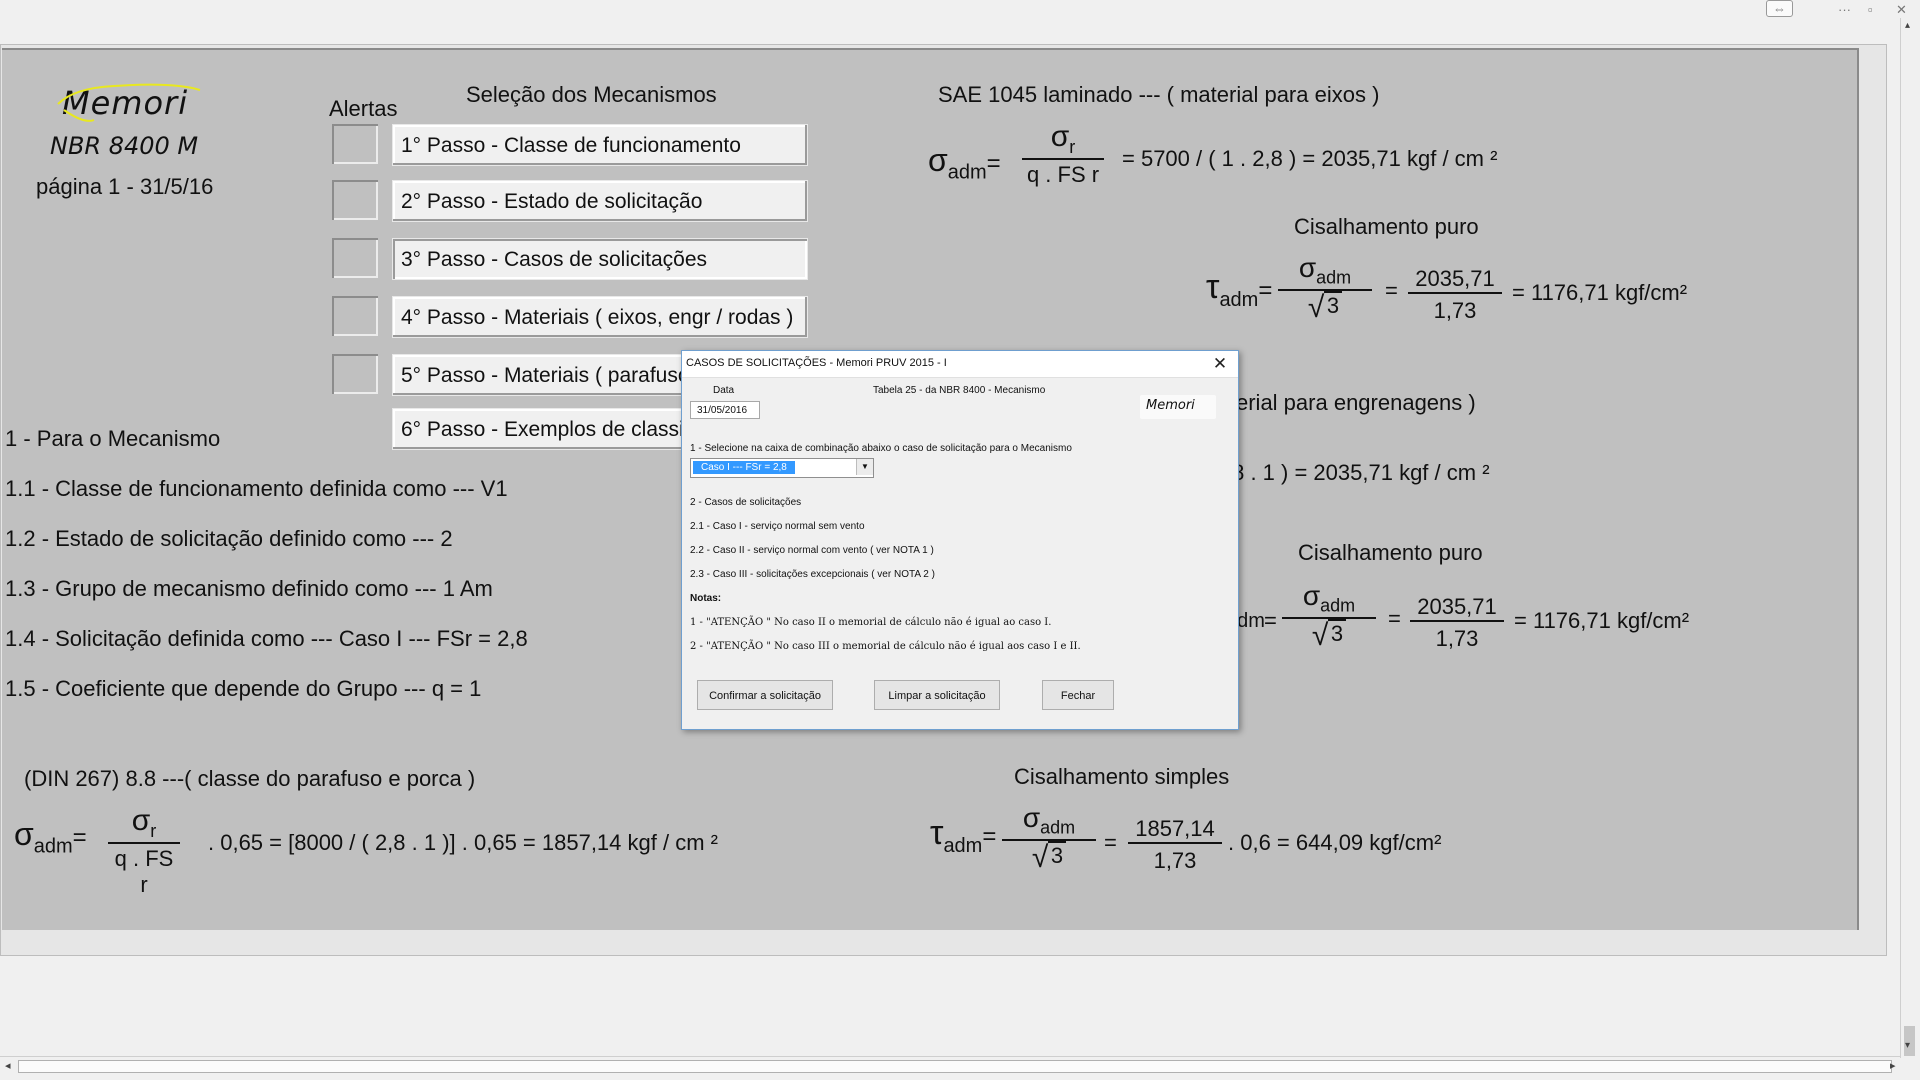 The image size is (1920, 1080). What do you see at coordinates (1335, 842) in the screenshot?
I see `shear3-result: . 0,6 = 644,09 kgf/cm²` at bounding box center [1335, 842].